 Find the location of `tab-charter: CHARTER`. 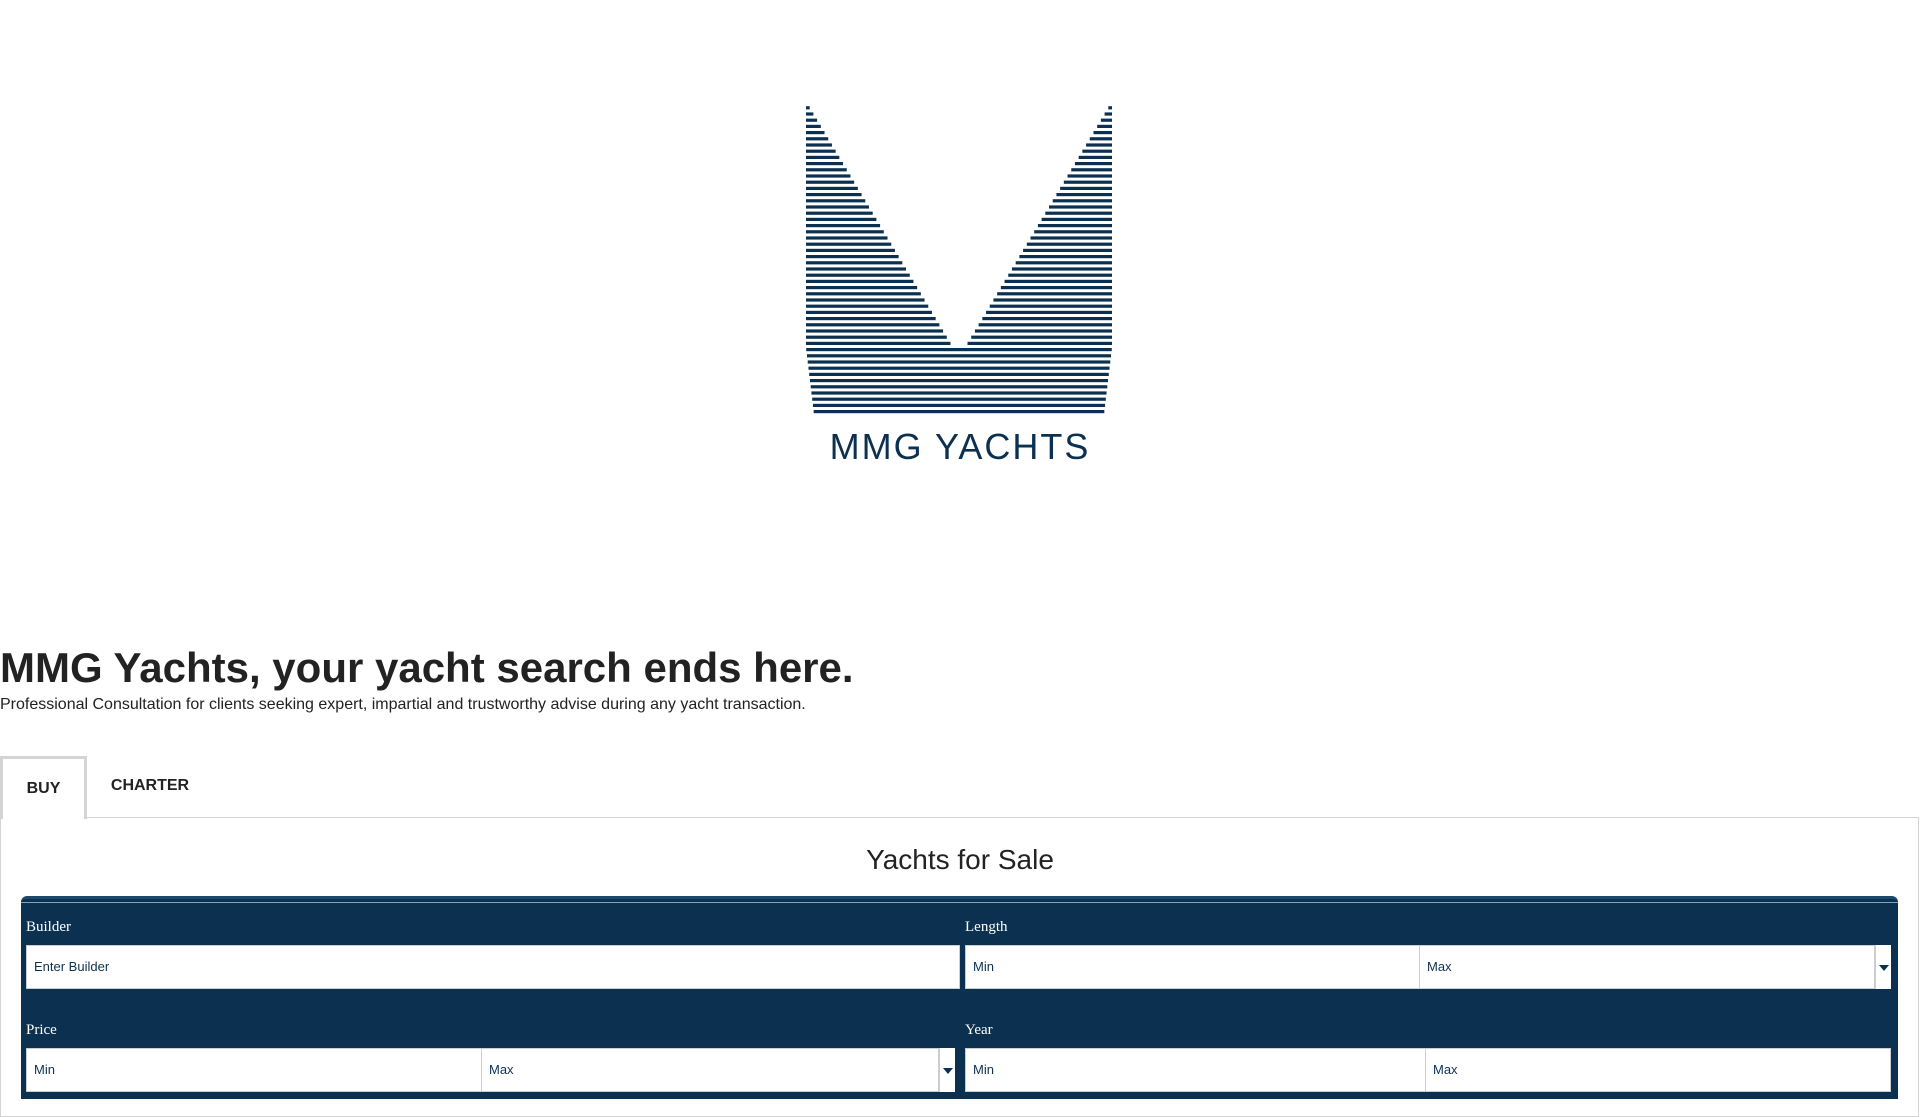

tab-charter: CHARTER is located at coordinates (150, 787).